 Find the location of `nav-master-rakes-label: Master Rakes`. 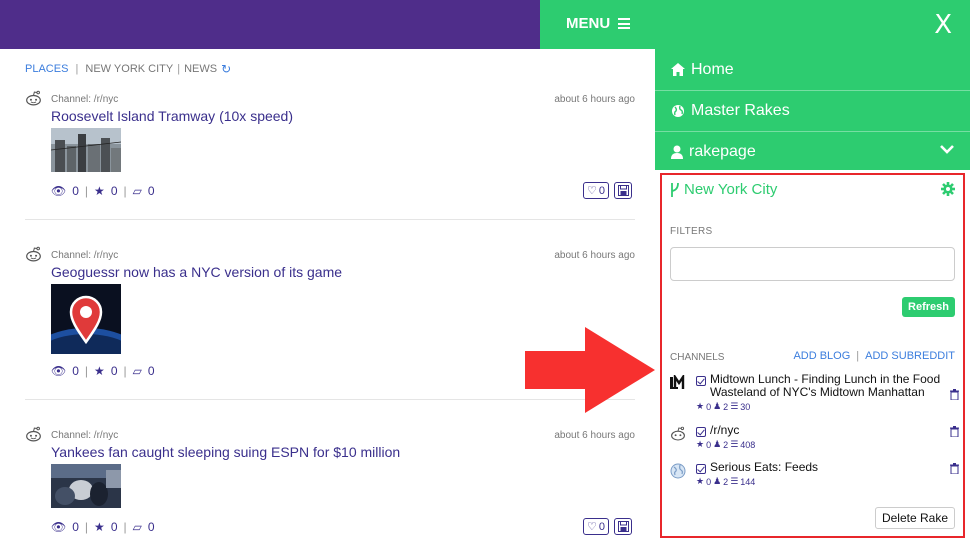

nav-master-rakes-label: Master Rakes is located at coordinates (740, 110).